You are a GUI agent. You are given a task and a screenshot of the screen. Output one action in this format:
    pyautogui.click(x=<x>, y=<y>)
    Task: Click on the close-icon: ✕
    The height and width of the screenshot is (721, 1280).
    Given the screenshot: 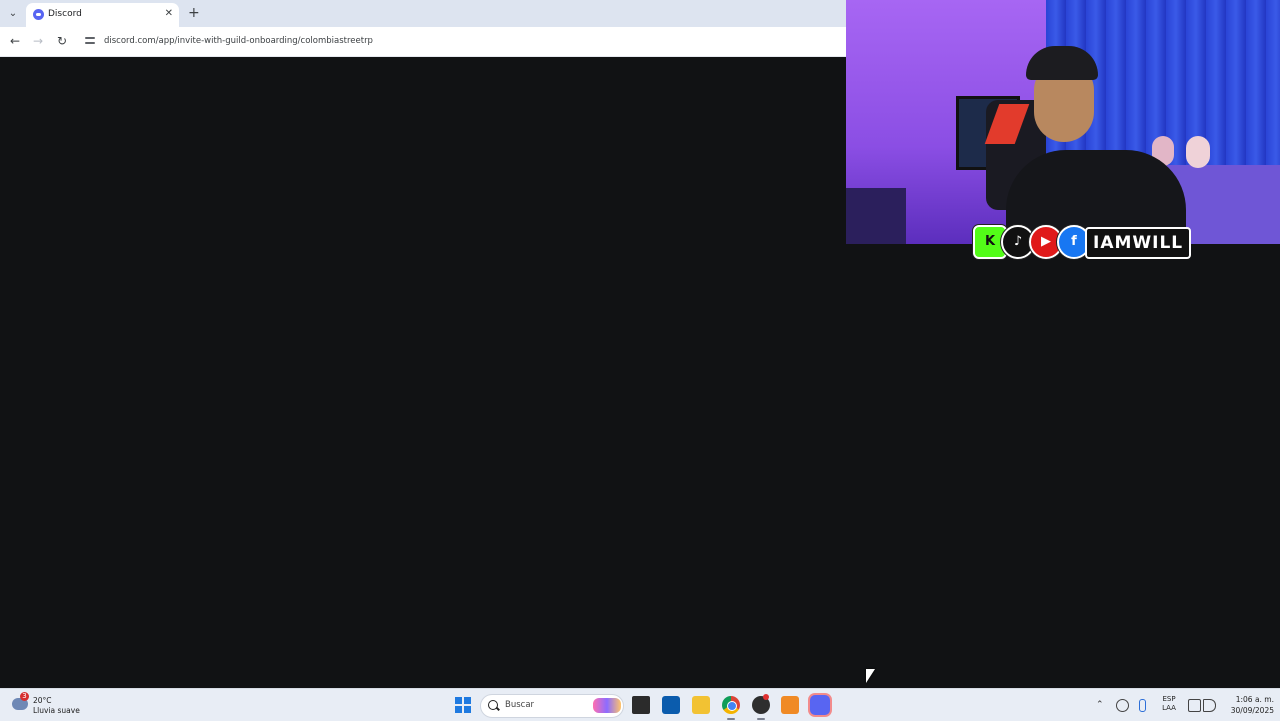 What is the action you would take?
    pyautogui.click(x=169, y=14)
    